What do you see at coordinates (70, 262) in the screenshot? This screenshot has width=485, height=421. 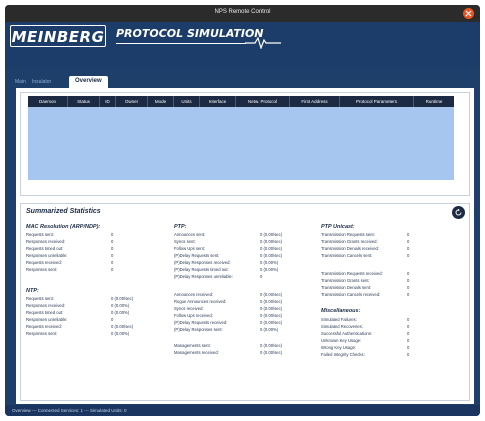 I see `stat-row: Requests received: 0` at bounding box center [70, 262].